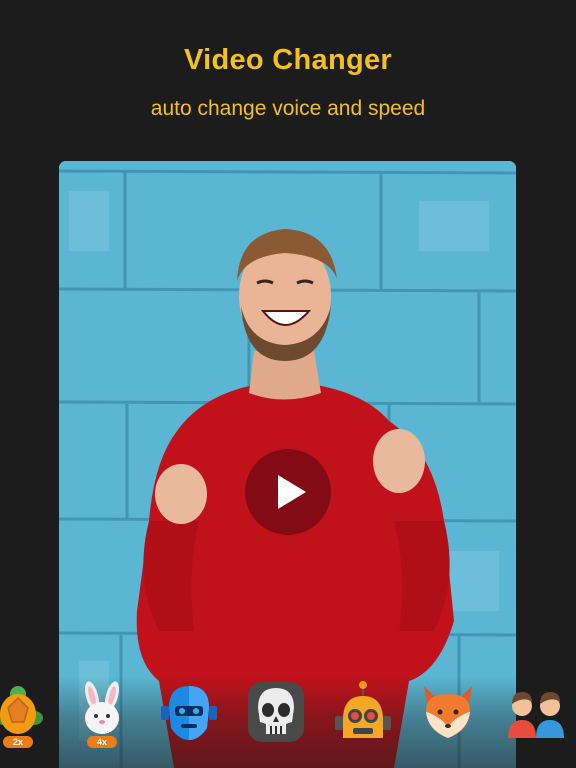 This screenshot has height=768, width=576. I want to click on page-subtitle: auto change voice and speed, so click(288, 108).